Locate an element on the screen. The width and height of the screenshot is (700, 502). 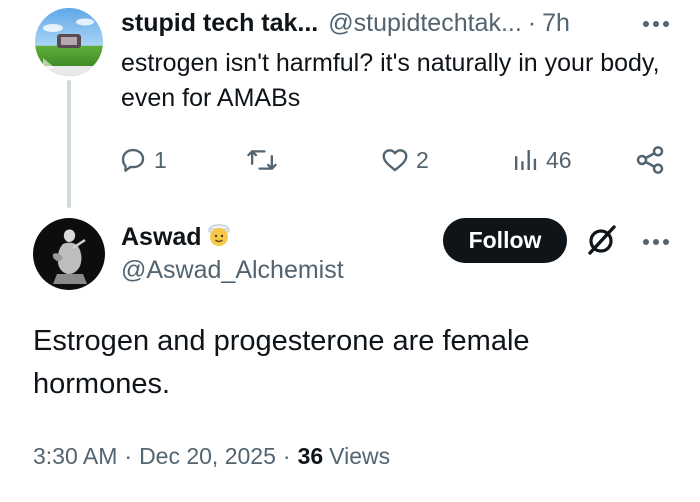
reply-avatar is located at coordinates (69, 42).